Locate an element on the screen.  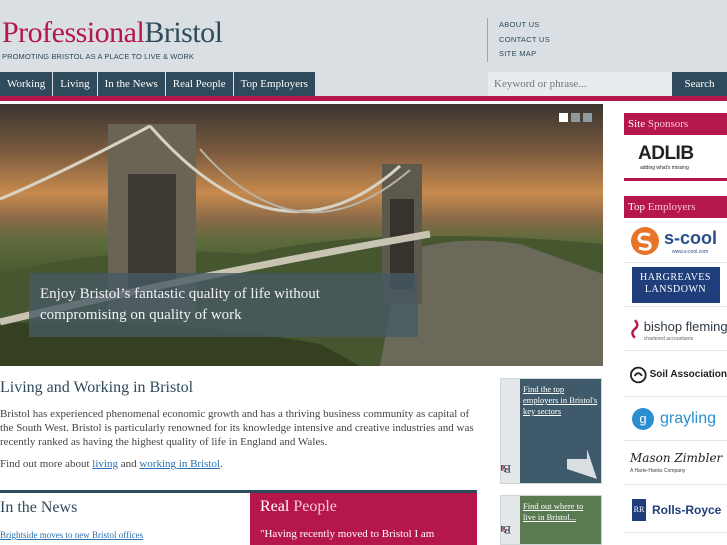
sponsors-sidebar: Site Sponsors is located at coordinates (675, 124).